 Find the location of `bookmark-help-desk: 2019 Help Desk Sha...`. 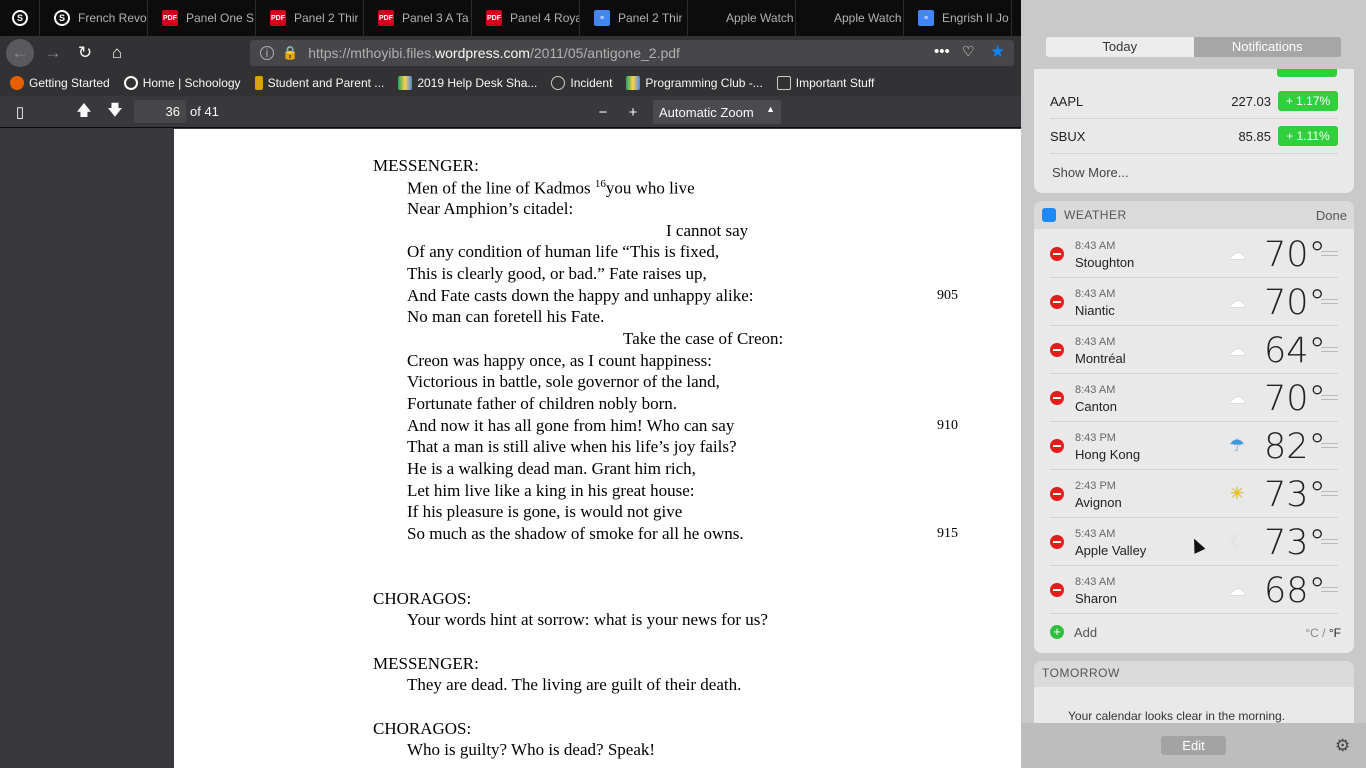

bookmark-help-desk: 2019 Help Desk Sha... is located at coordinates (467, 83).